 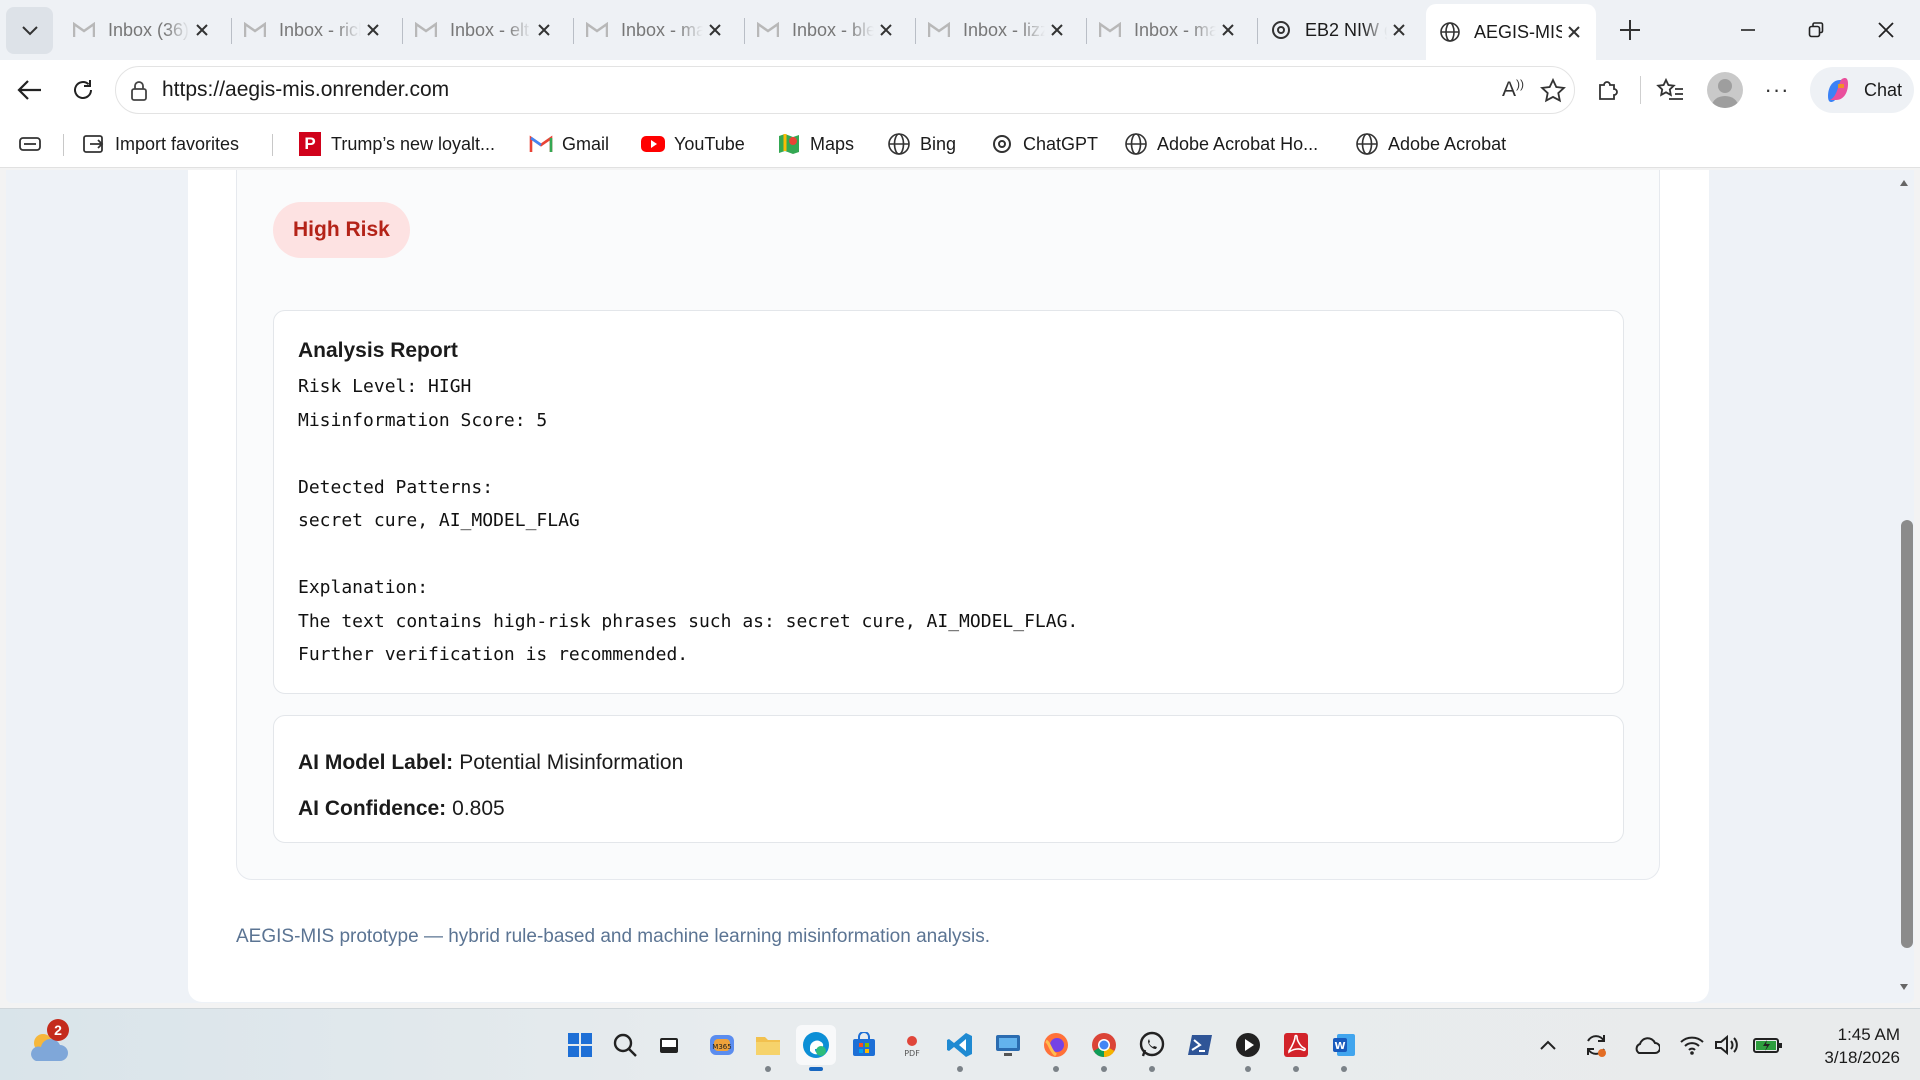 I want to click on pdf-tool-icon: PDF, so click(x=912, y=1047).